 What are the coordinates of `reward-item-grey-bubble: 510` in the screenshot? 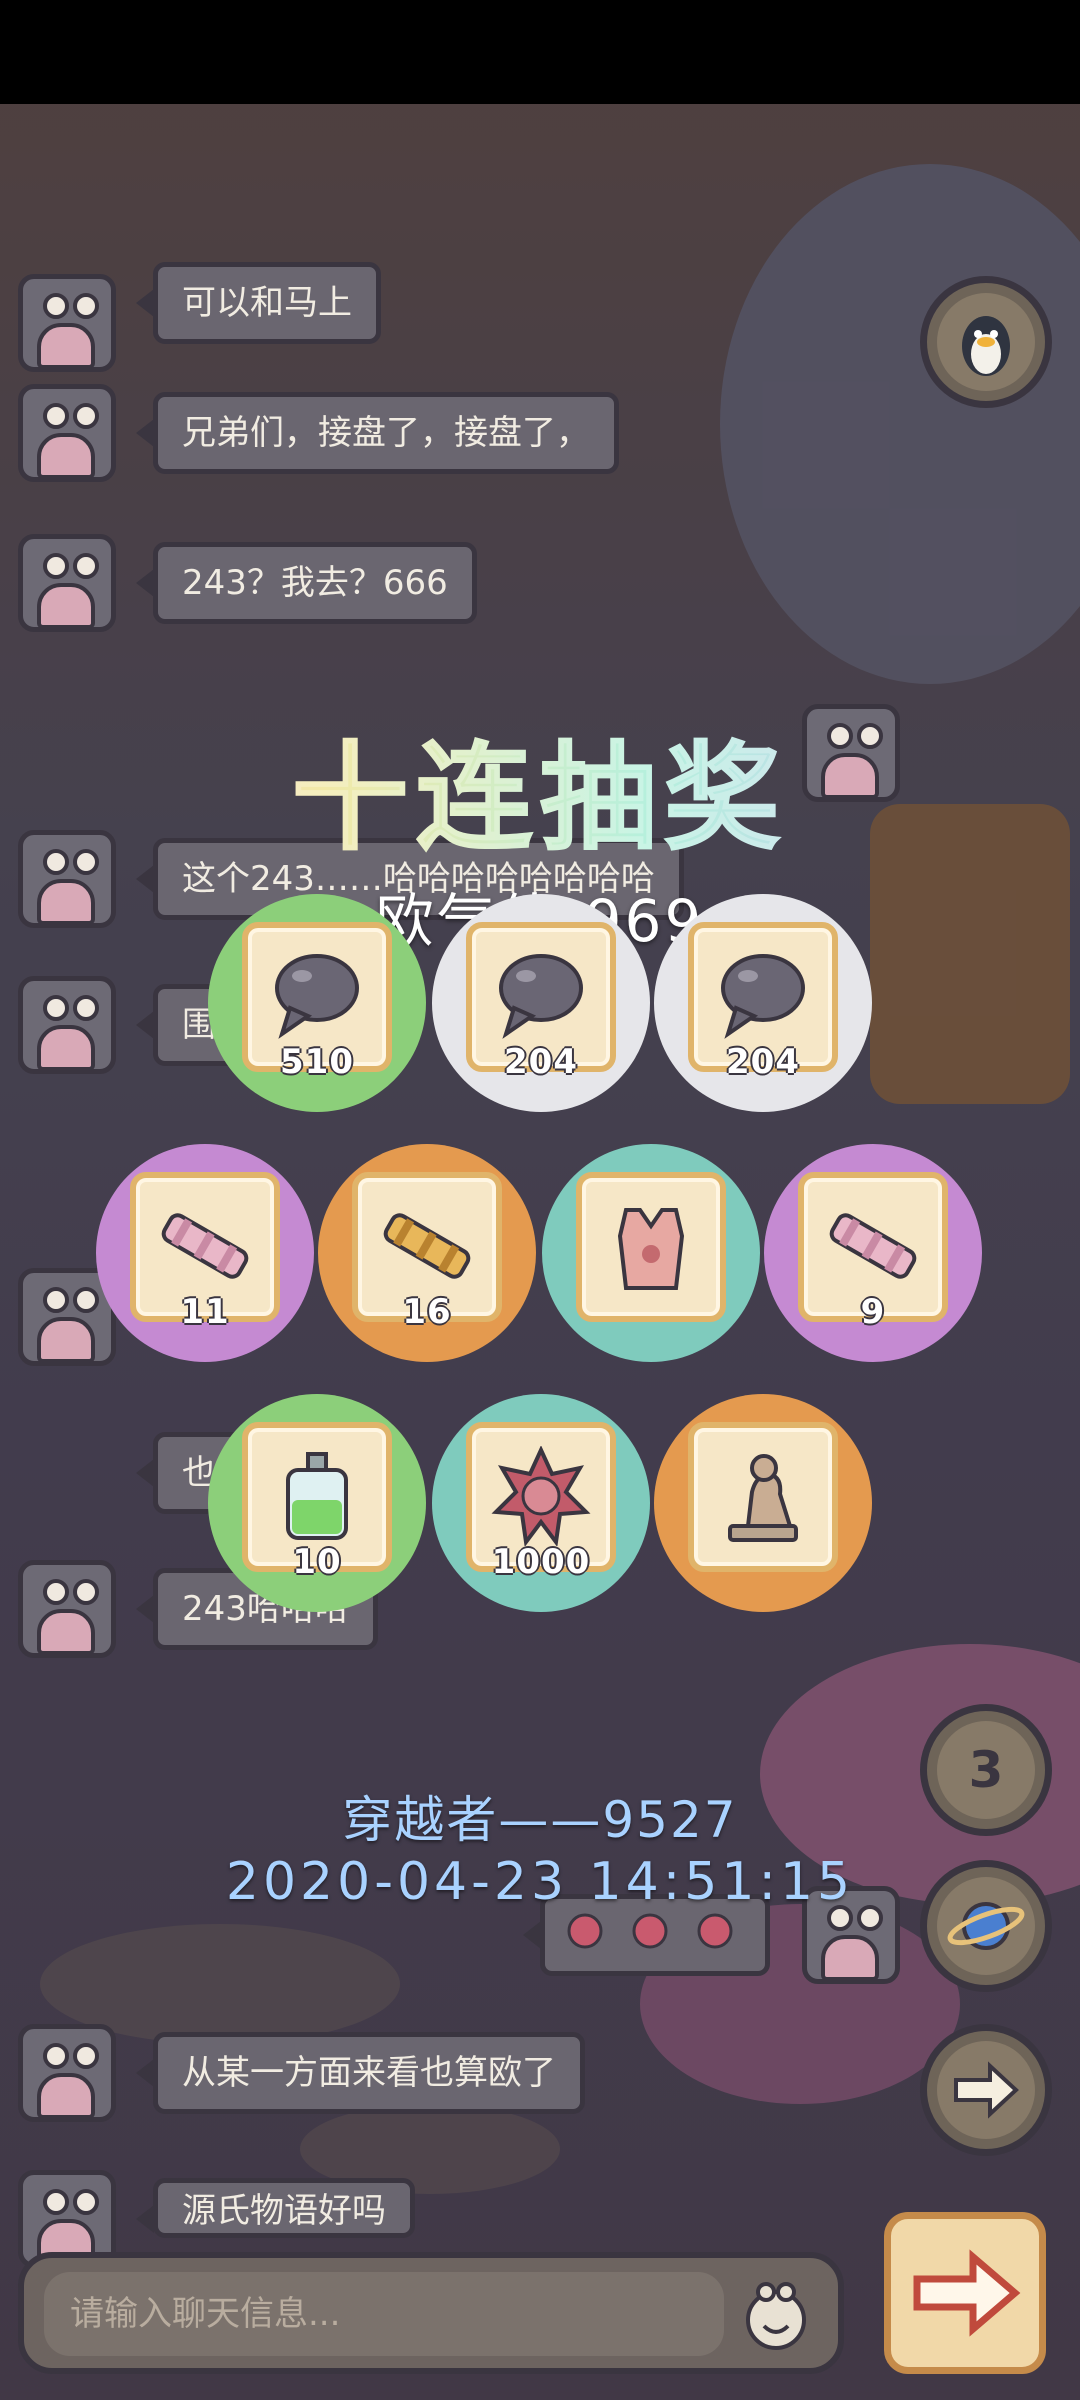 It's located at (317, 1003).